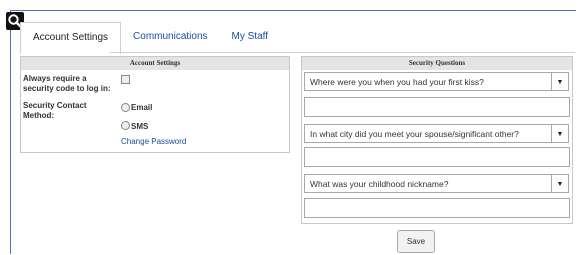  What do you see at coordinates (250, 37) in the screenshot?
I see `tab-my-staff: My Staff` at bounding box center [250, 37].